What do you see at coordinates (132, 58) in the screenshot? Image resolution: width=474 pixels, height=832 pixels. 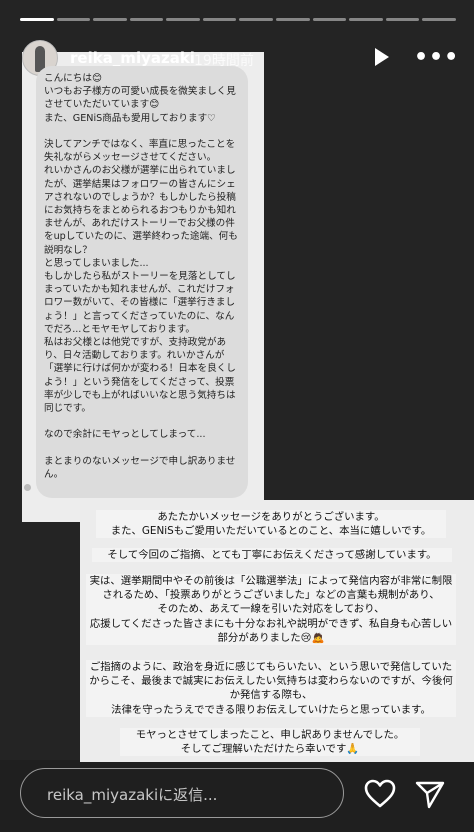 I see `username: reika_miyazaki` at bounding box center [132, 58].